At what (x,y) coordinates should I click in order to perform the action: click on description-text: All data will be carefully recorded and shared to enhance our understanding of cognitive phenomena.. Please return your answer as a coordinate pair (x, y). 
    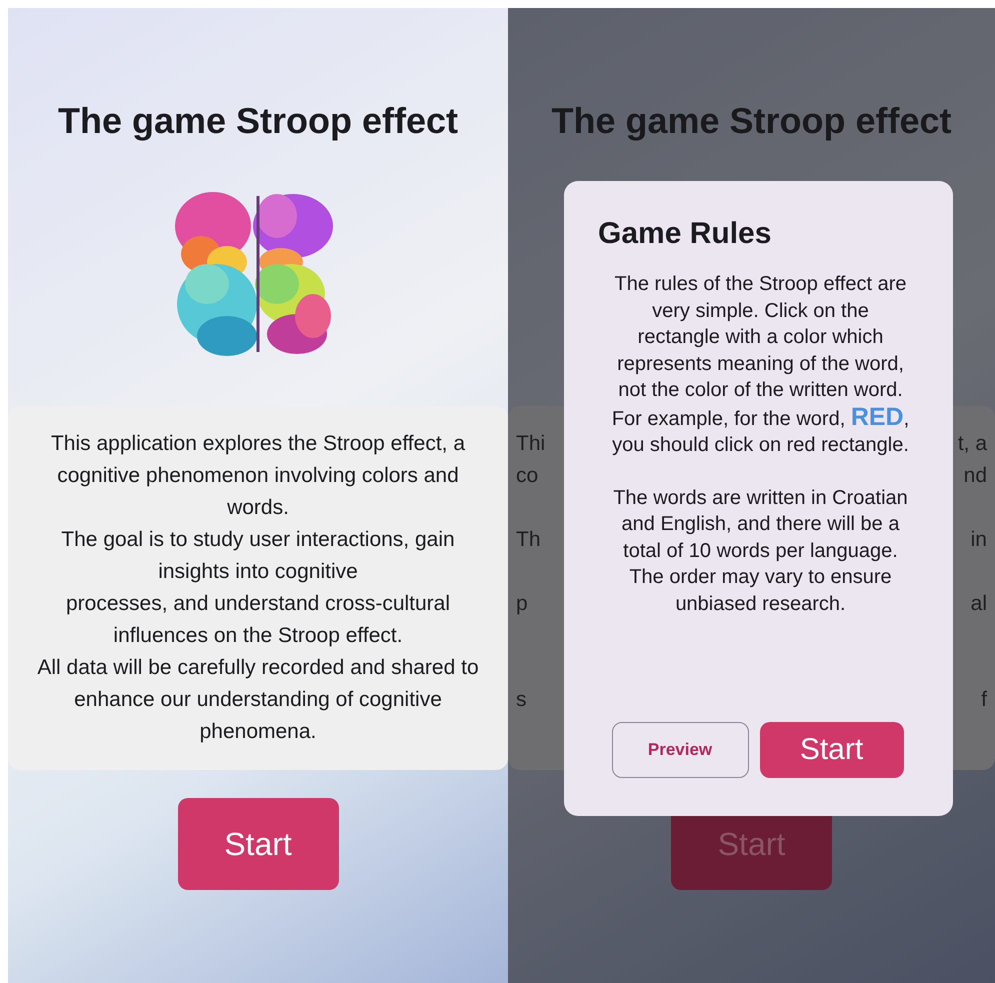
    Looking at the image, I should click on (258, 700).